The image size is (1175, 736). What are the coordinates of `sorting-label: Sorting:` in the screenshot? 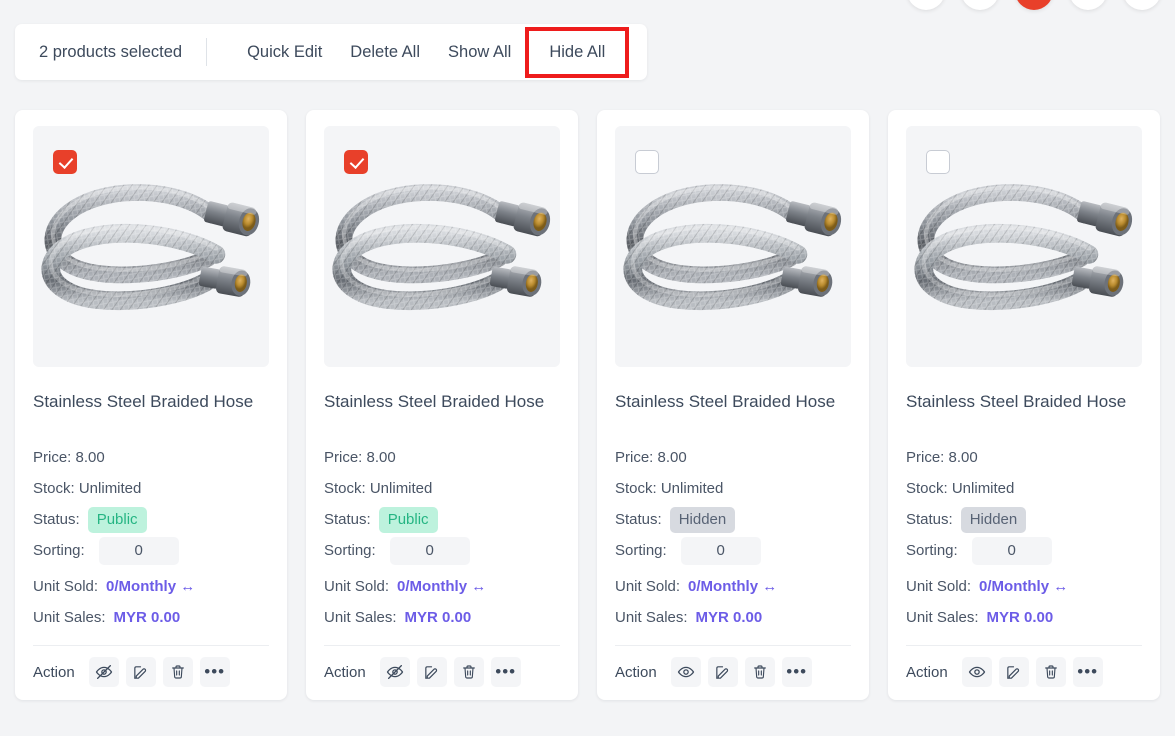 It's located at (350, 550).